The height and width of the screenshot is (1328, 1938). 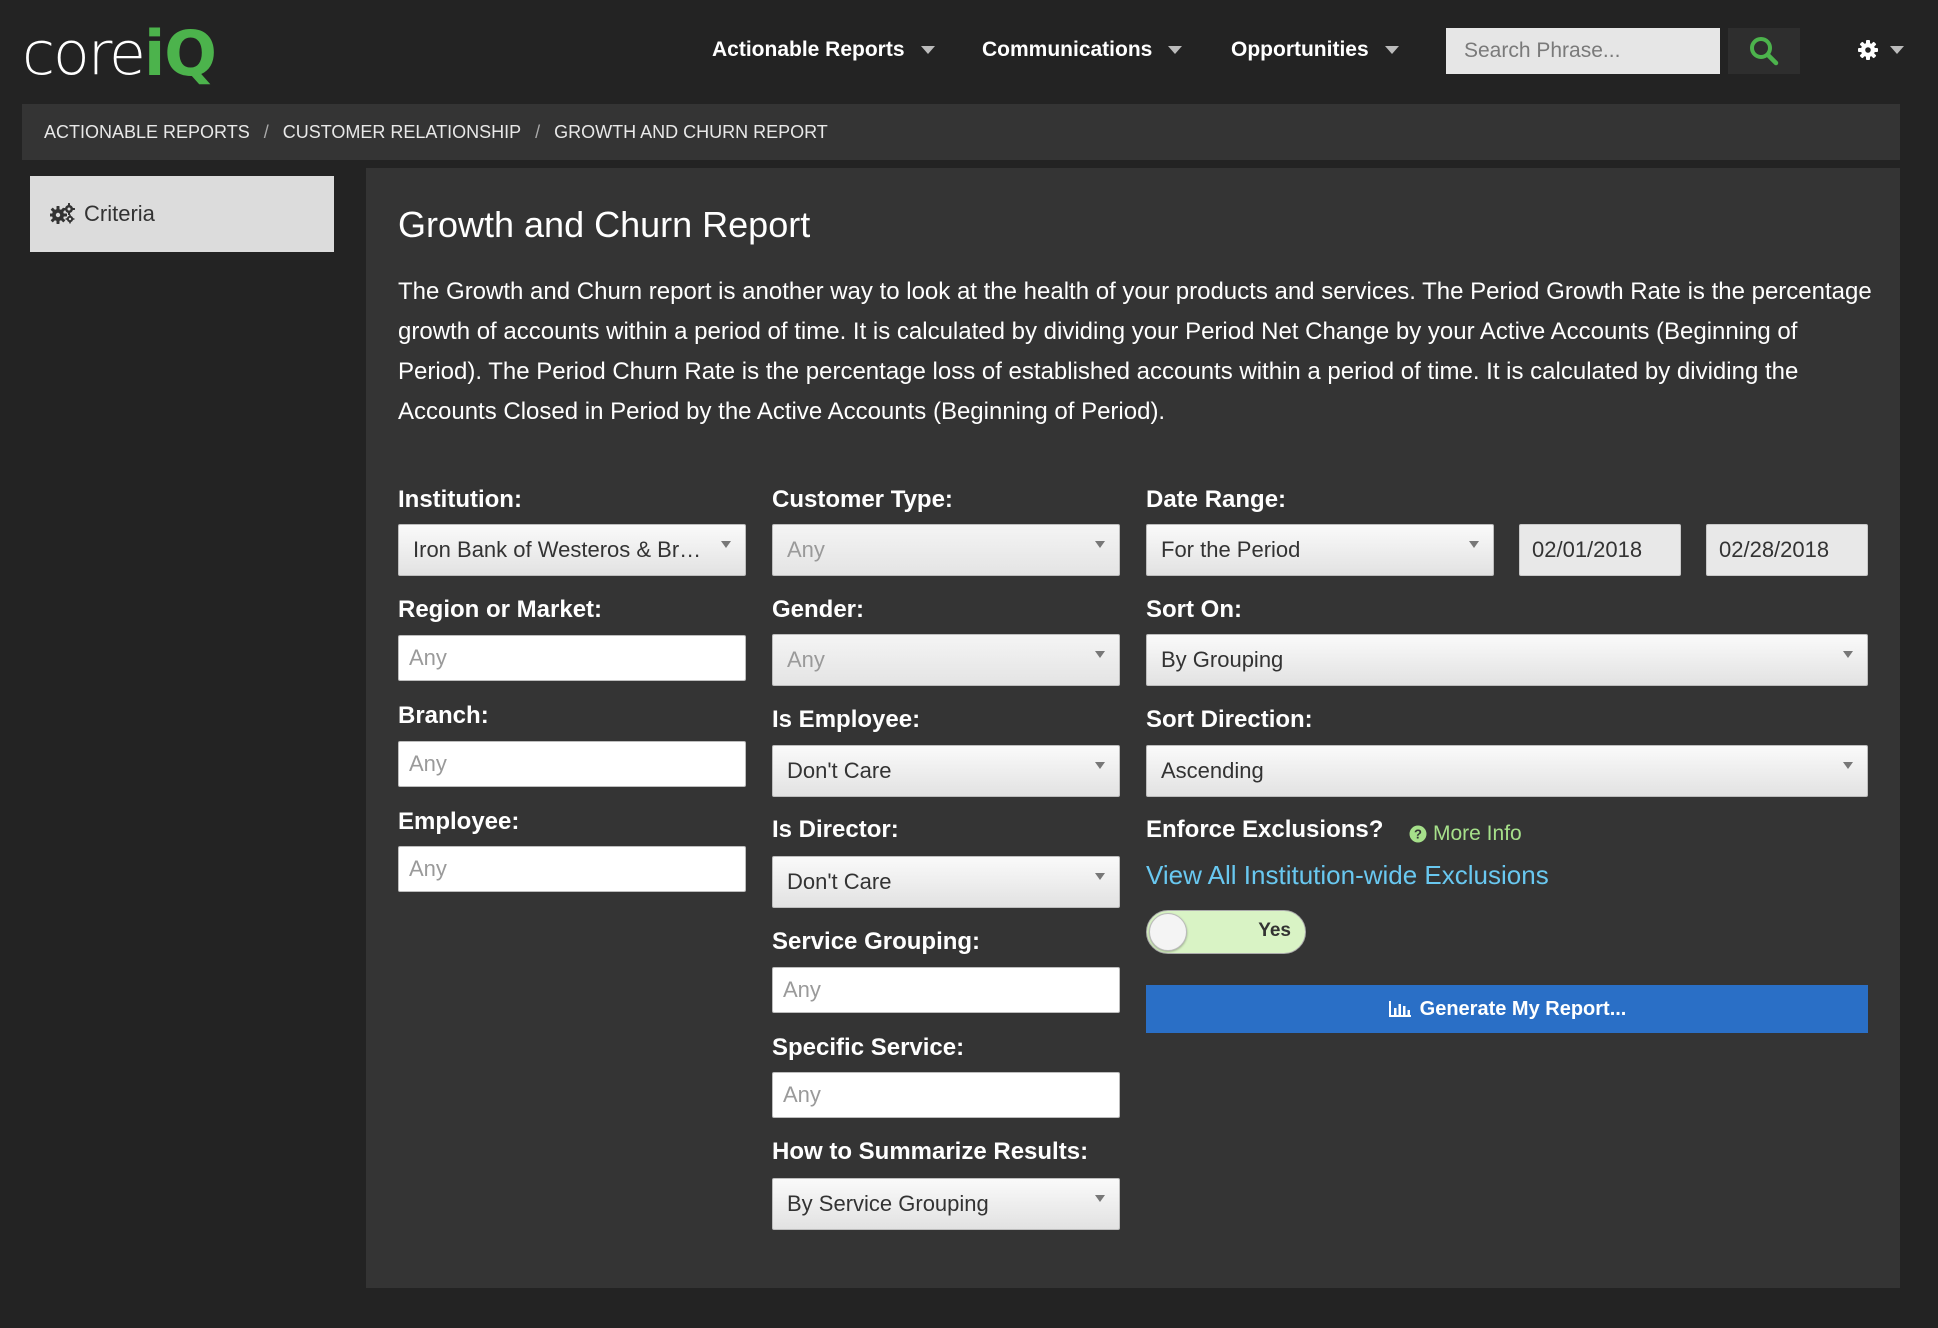 I want to click on institution-value: Iron Bank of Westeros & Braavos, so click(x=559, y=549).